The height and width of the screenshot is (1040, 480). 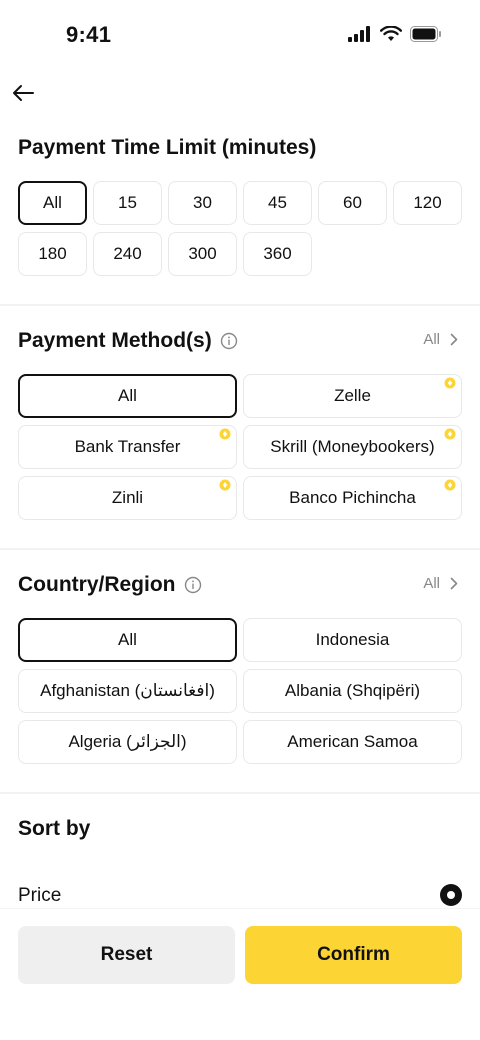 I want to click on battery-icon, so click(x=425, y=34).